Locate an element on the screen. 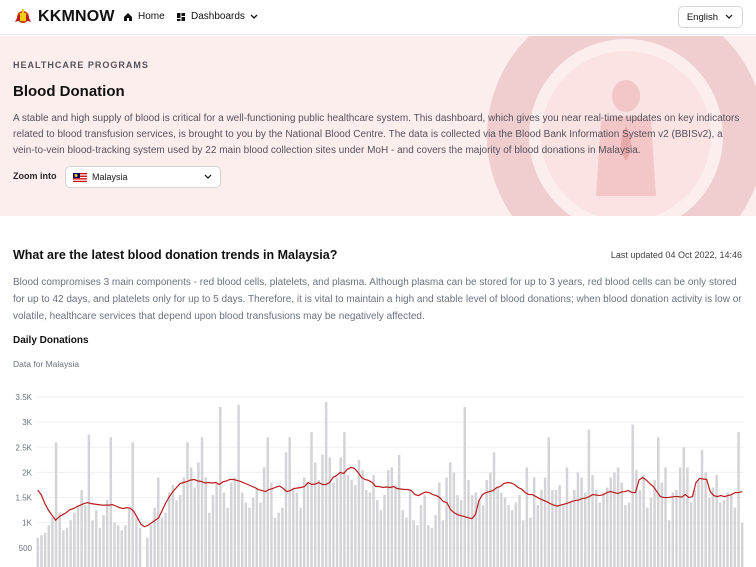  zoom-state-select: Malaysia is located at coordinates (143, 177).